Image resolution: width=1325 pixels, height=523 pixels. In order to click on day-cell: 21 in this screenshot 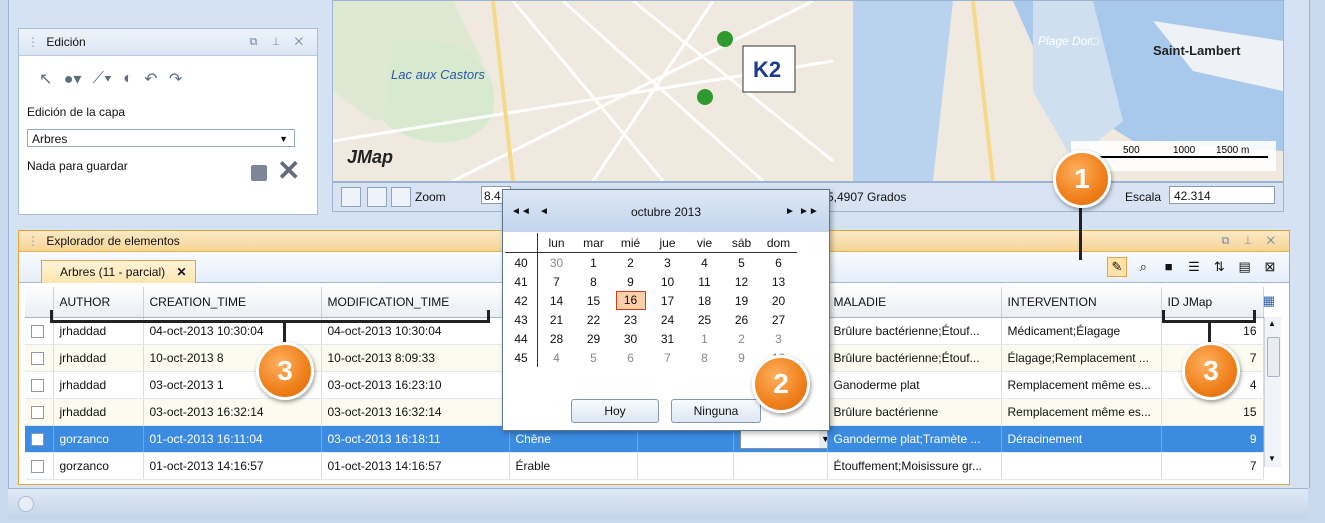, I will do `click(557, 319)`.